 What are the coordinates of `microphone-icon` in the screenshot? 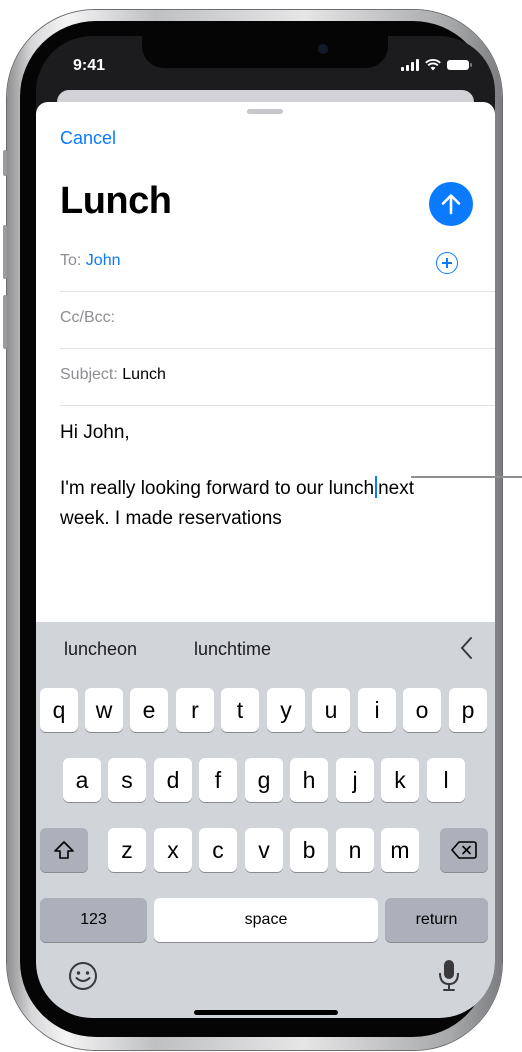 It's located at (449, 975).